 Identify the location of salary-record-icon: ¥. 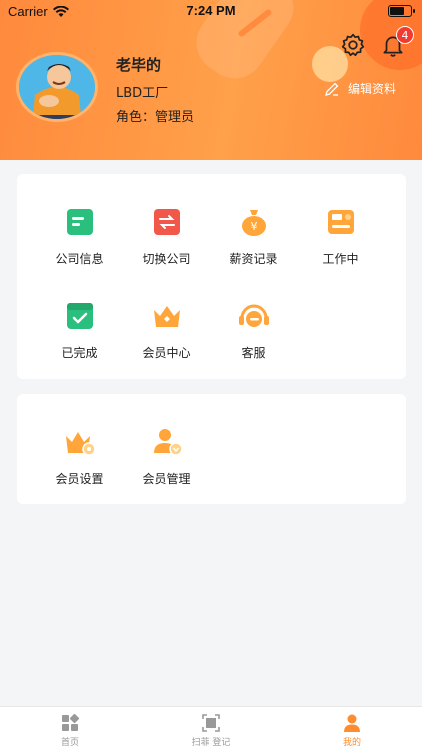
(253, 223).